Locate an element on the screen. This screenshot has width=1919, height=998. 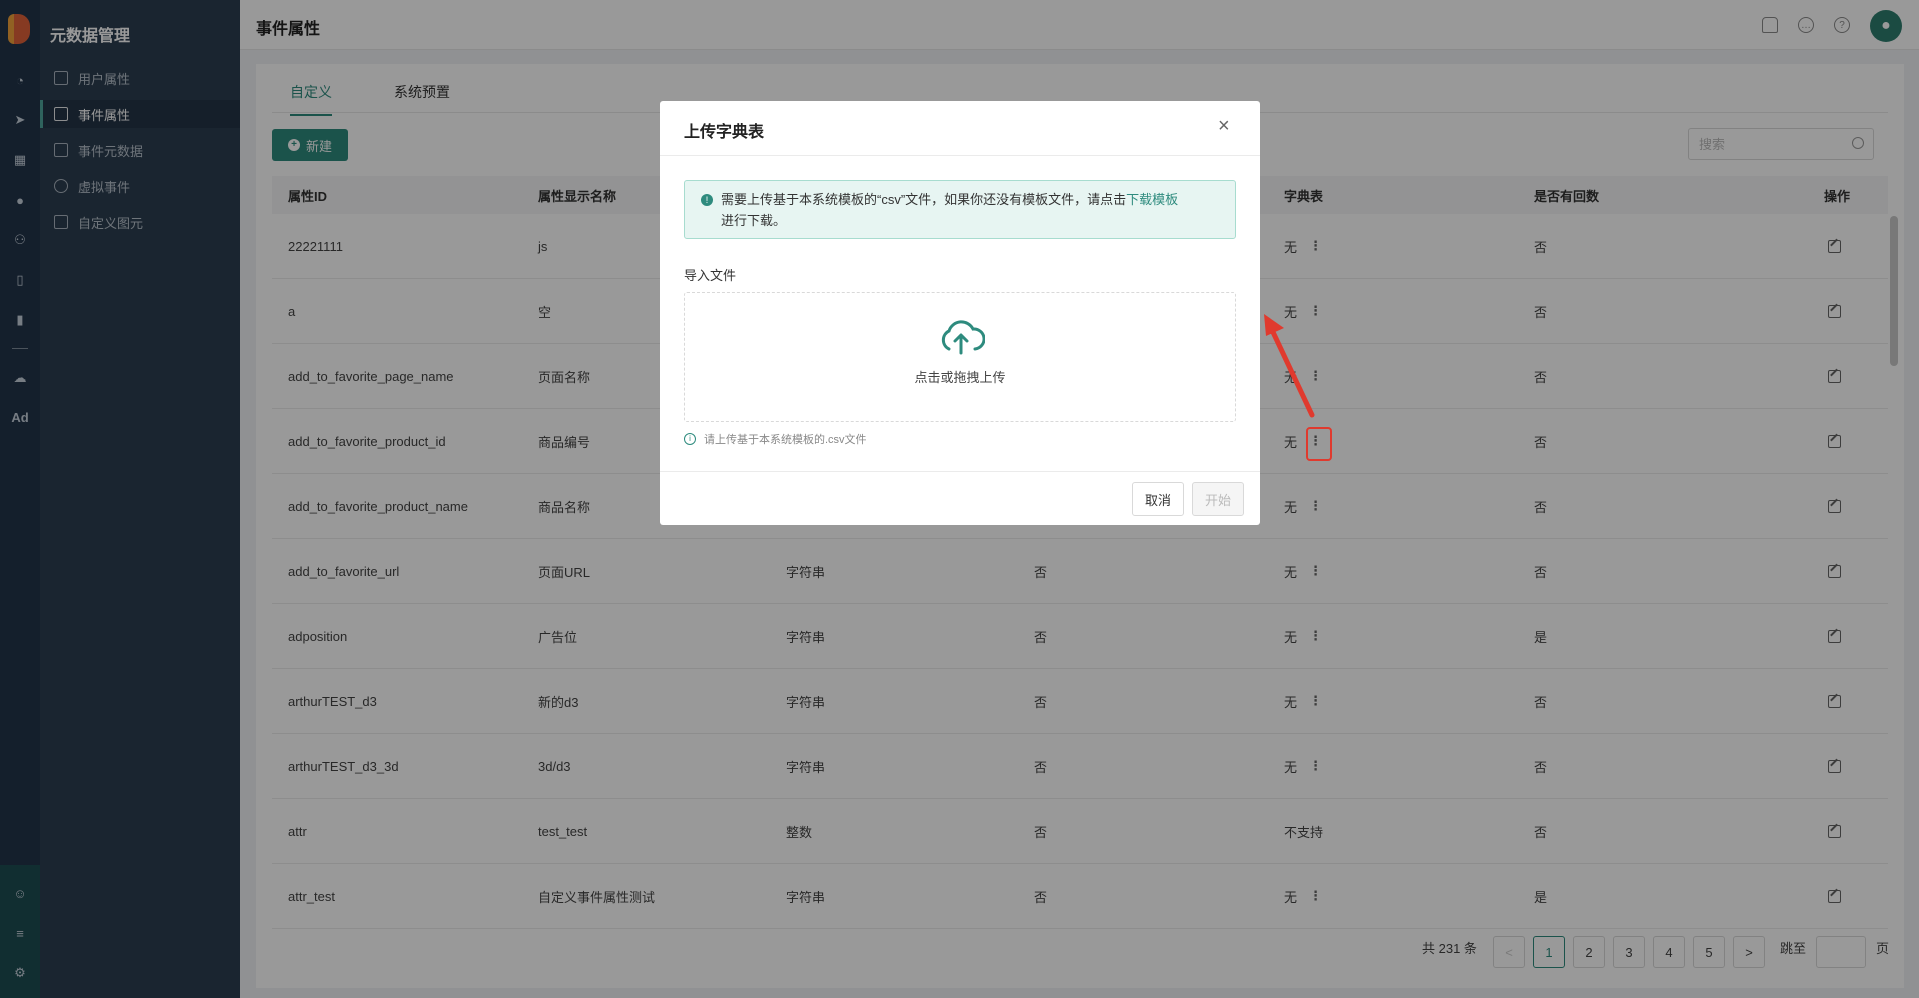
modal-footer-divider is located at coordinates (960, 471).